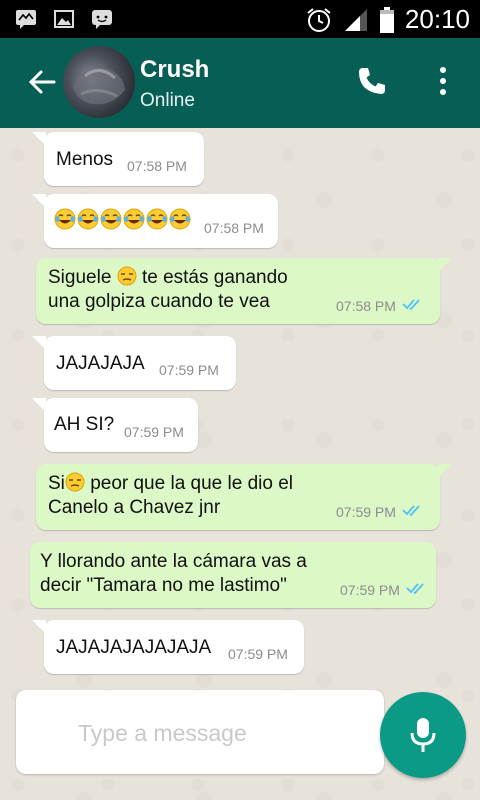 This screenshot has width=480, height=800. I want to click on overflow-menu-icon, so click(443, 81).